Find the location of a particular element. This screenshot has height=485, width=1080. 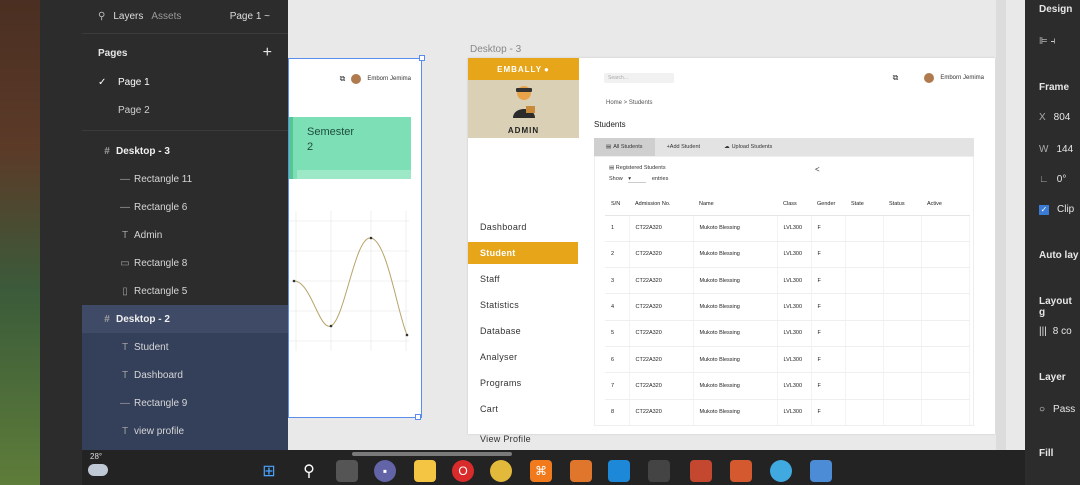

col-class: Class is located at coordinates (794, 204).